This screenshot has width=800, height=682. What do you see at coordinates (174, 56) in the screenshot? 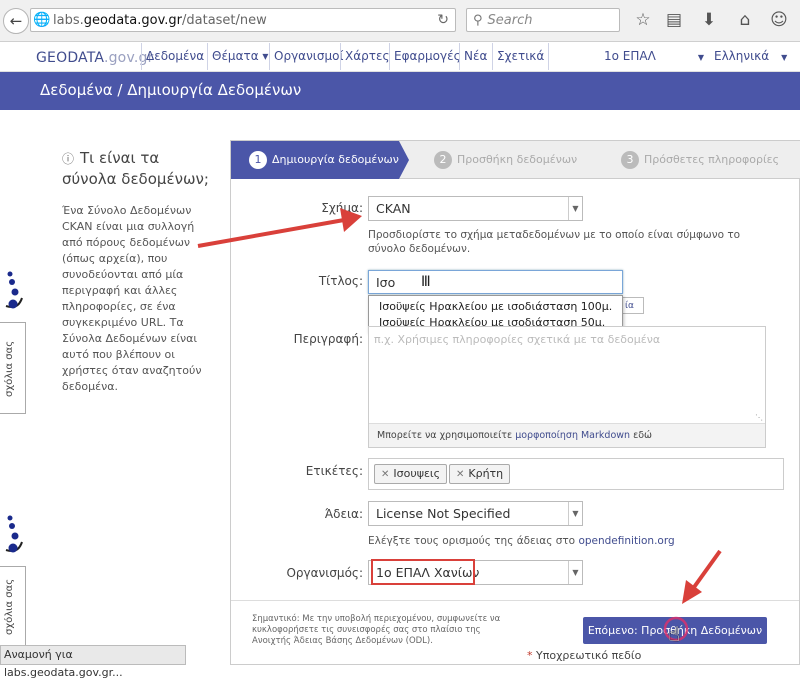
I see `nav-datasets: Δεδομένα` at bounding box center [174, 56].